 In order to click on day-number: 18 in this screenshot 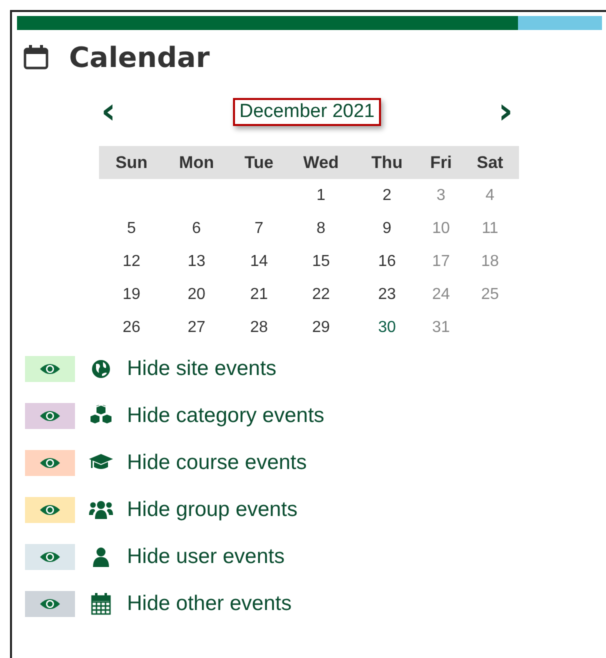, I will do `click(490, 261)`.